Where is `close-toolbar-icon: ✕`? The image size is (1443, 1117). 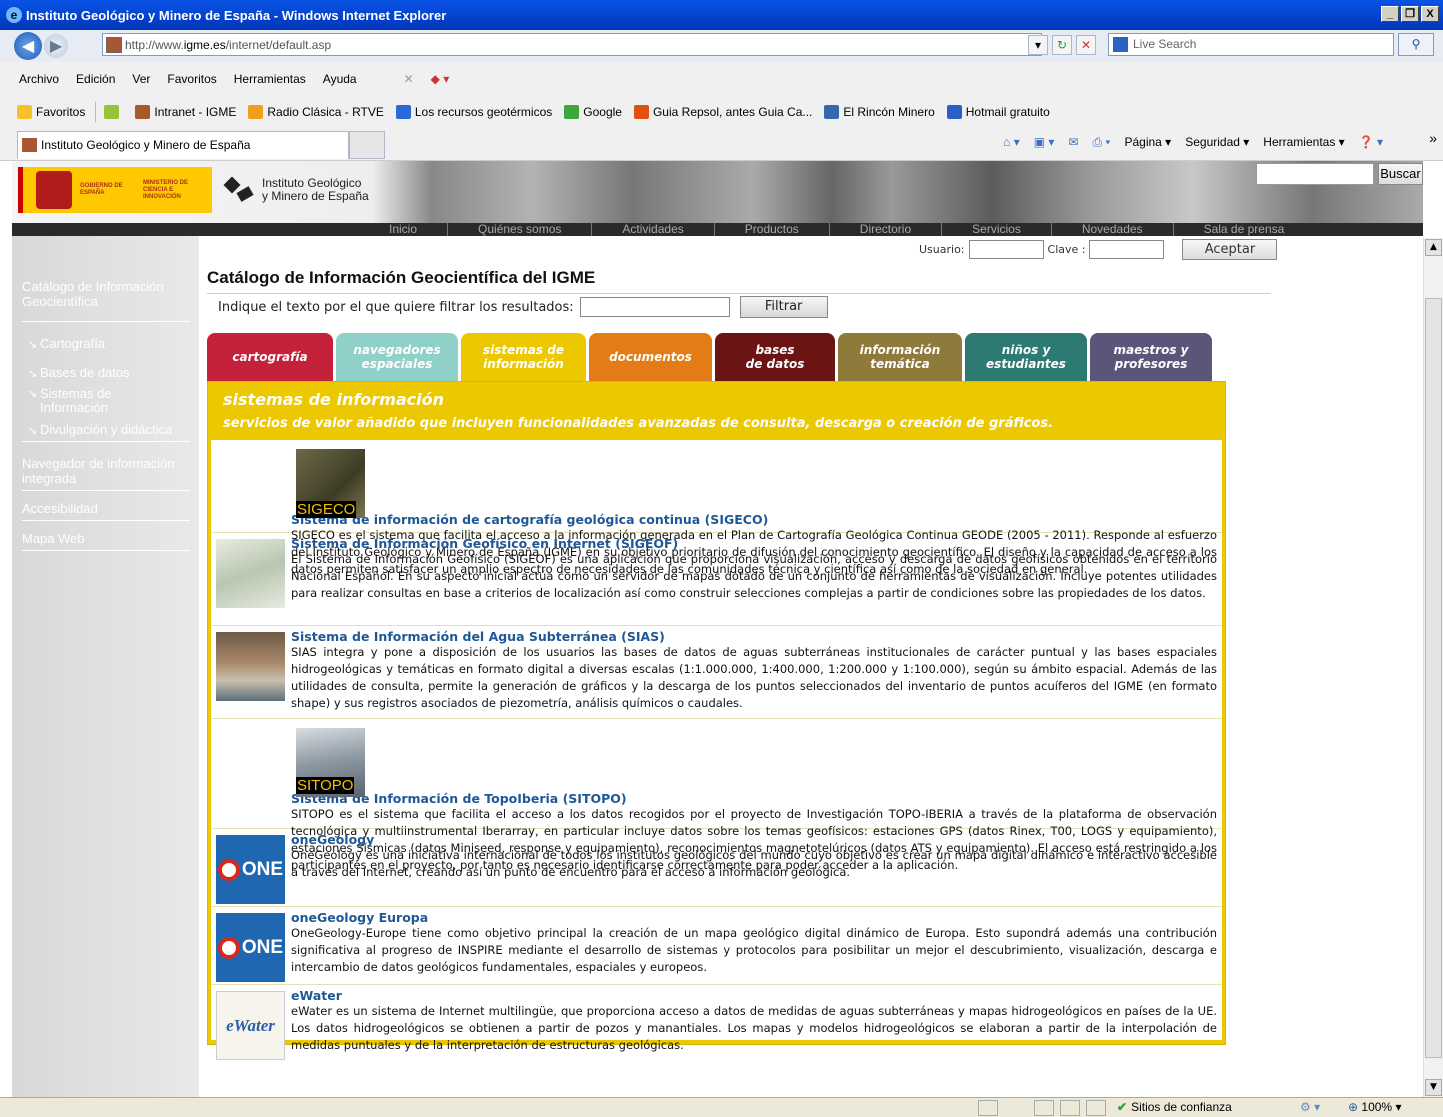
close-toolbar-icon: ✕ is located at coordinates (409, 79).